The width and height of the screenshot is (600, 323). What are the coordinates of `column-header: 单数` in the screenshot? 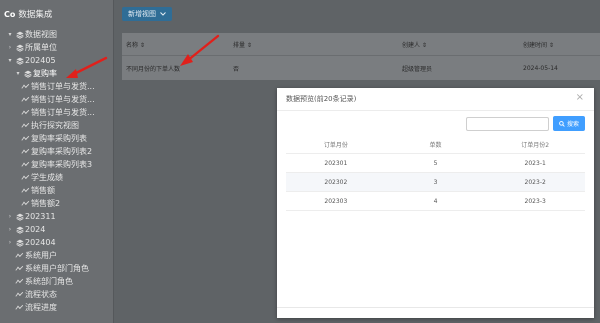 It's located at (435, 145).